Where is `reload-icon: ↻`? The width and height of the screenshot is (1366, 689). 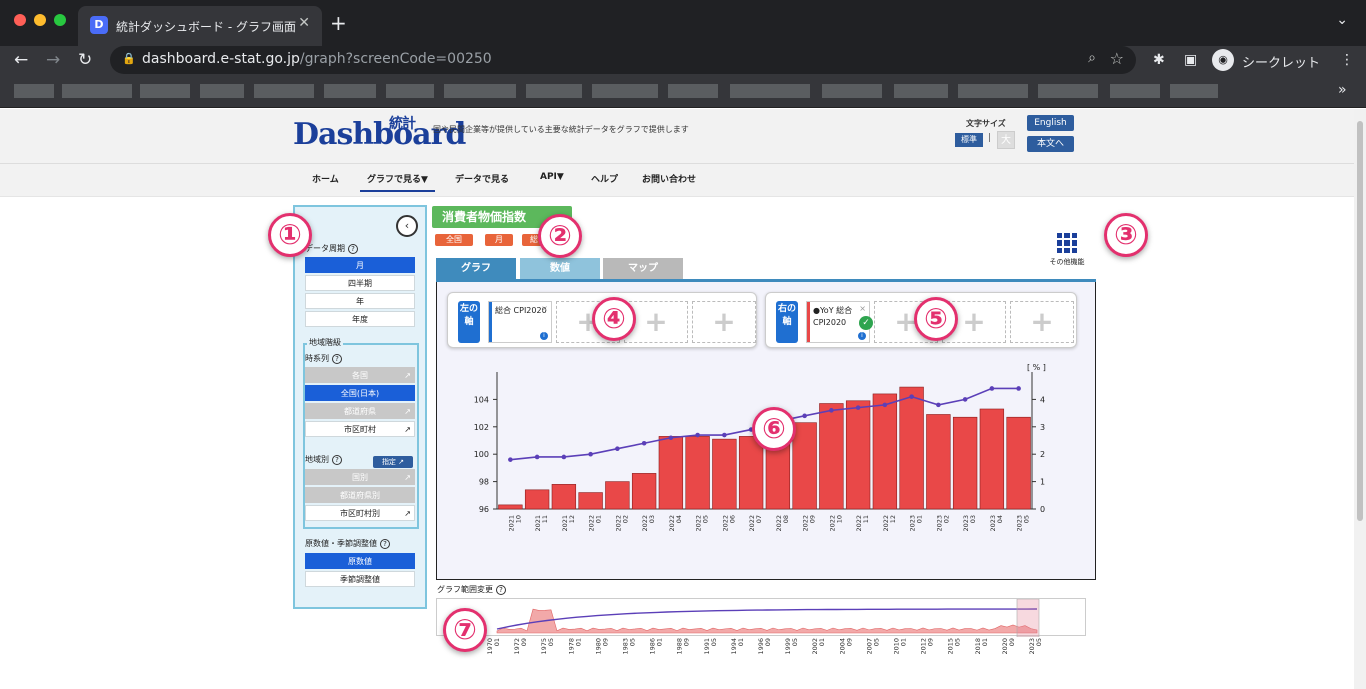
reload-icon: ↻ is located at coordinates (85, 60).